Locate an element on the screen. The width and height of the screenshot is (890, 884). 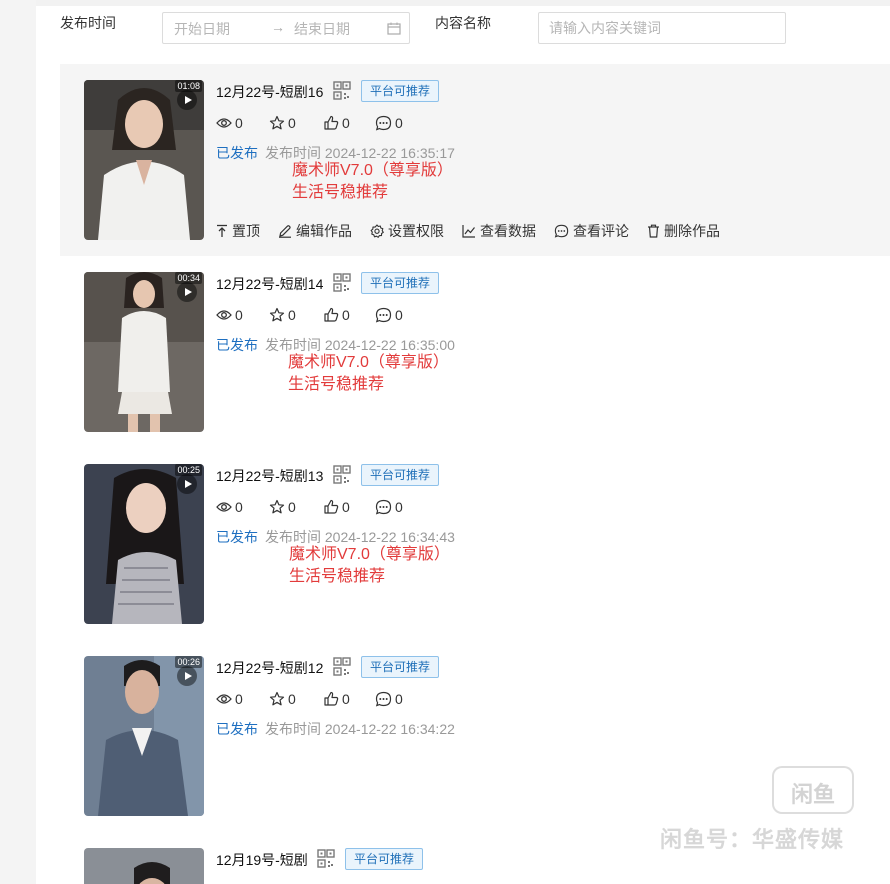
trash-icon is located at coordinates (653, 231).